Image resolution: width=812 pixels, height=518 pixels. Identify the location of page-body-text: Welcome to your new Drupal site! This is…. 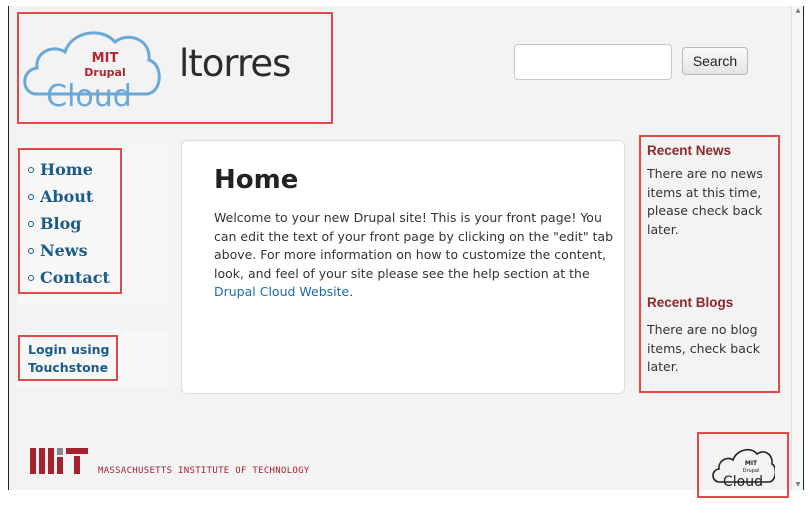
(414, 255).